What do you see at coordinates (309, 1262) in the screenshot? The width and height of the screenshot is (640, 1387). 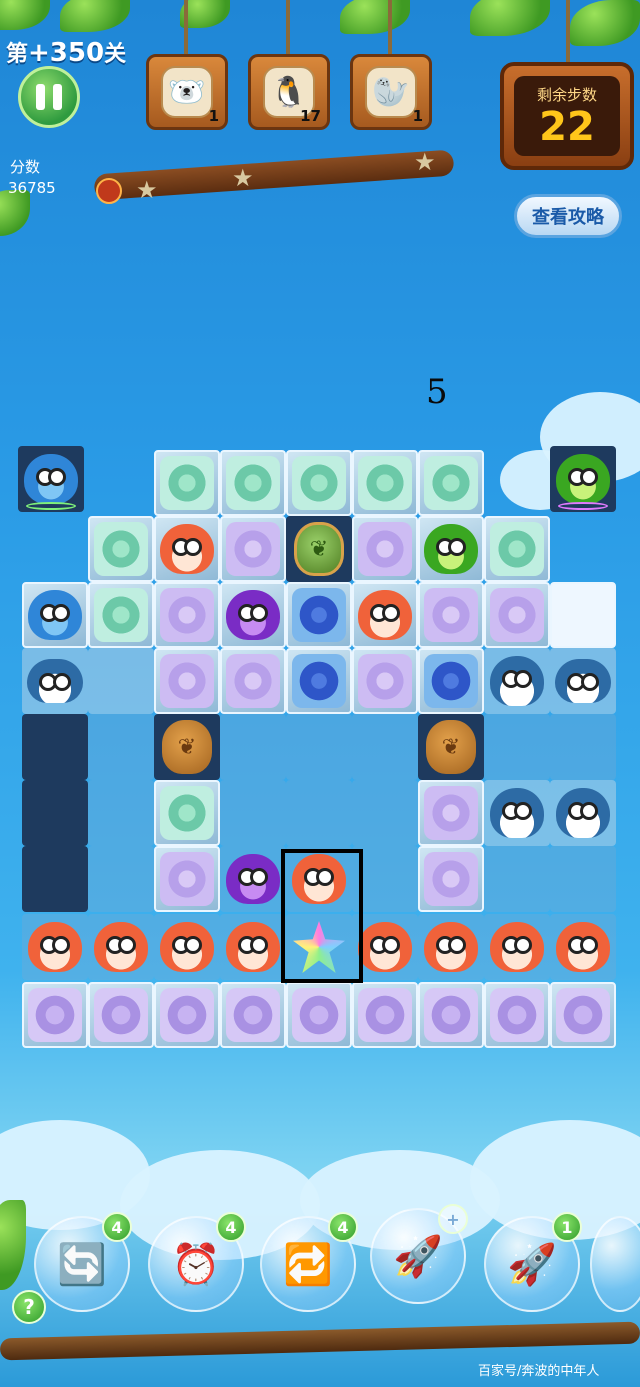 I see `booster-swap: 🔁 4` at bounding box center [309, 1262].